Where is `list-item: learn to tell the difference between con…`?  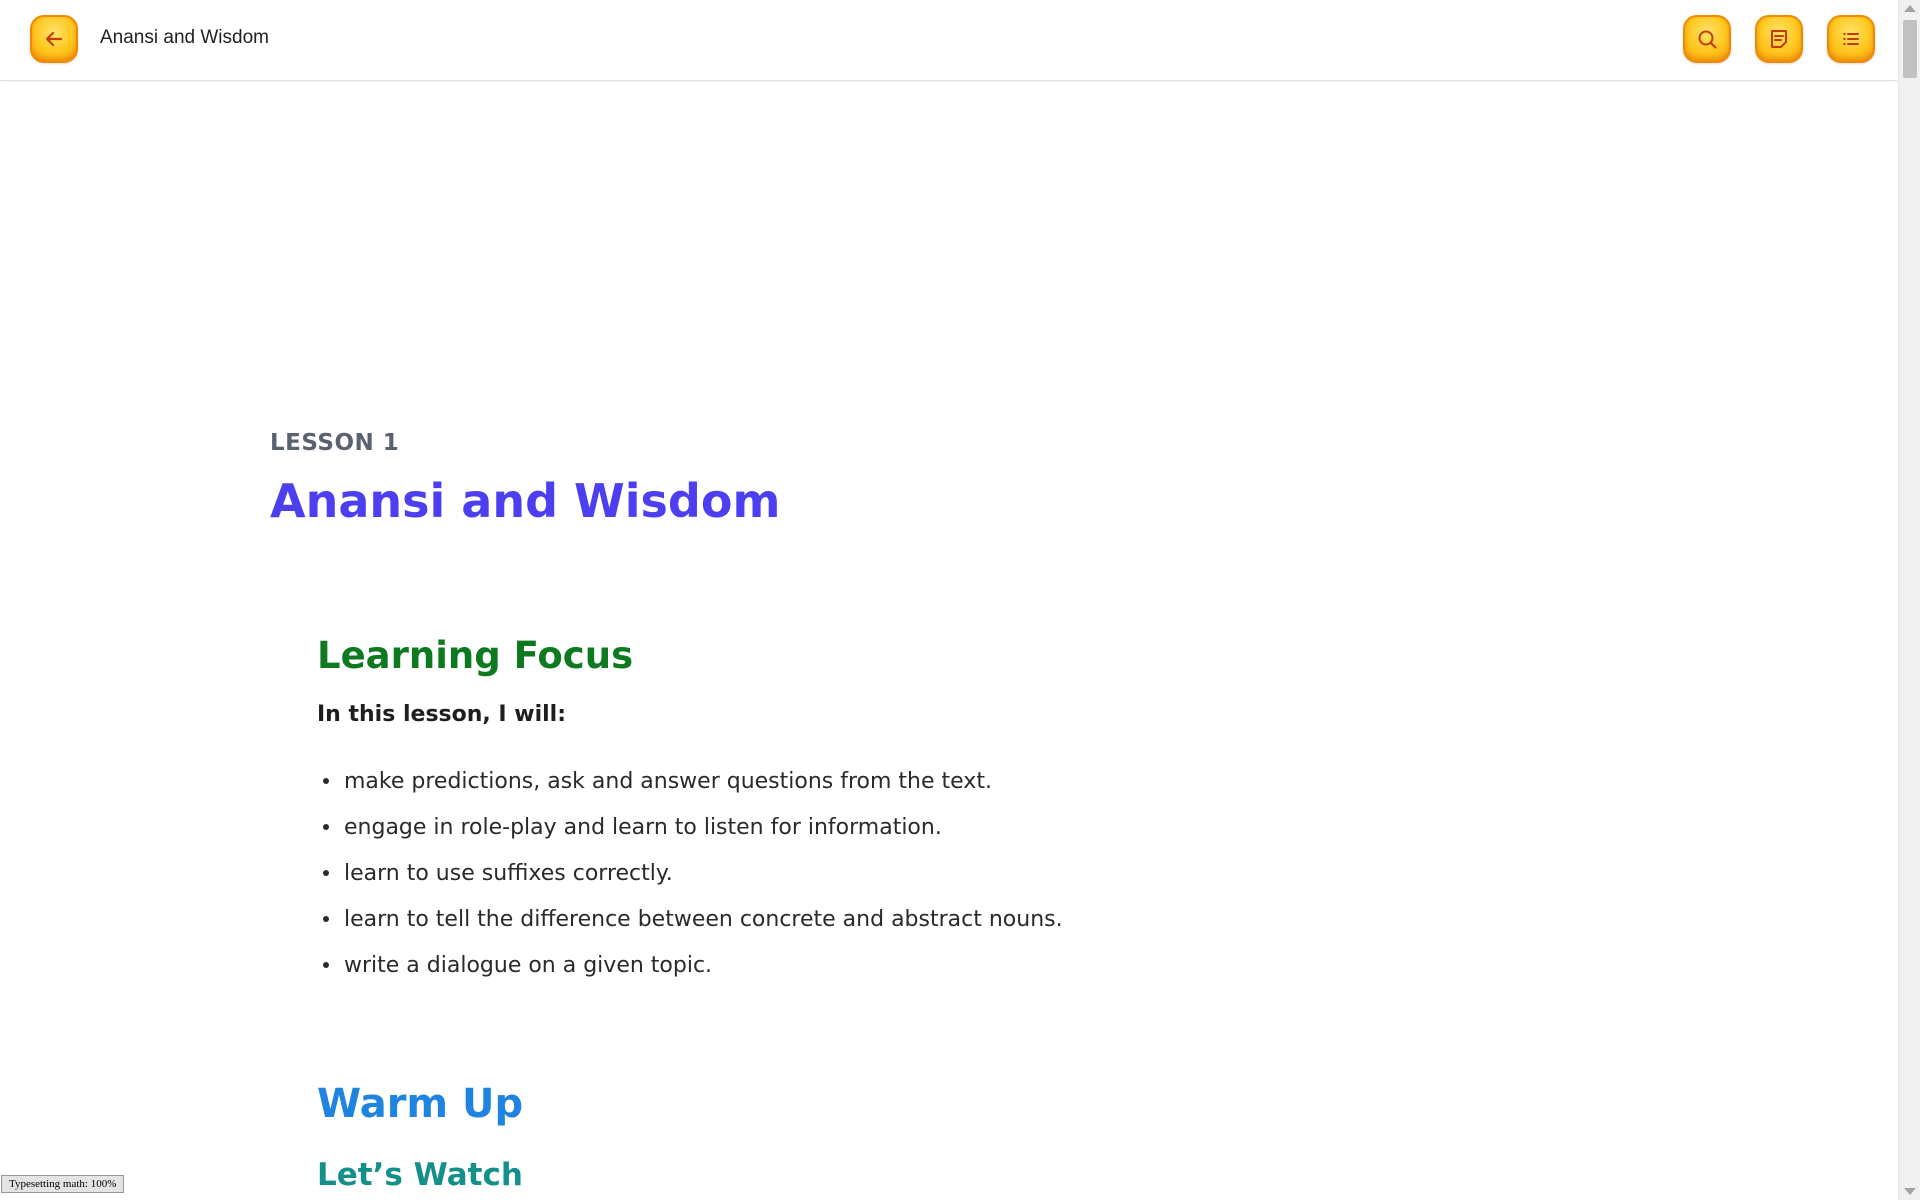
list-item: learn to tell the difference between con… is located at coordinates (893, 920).